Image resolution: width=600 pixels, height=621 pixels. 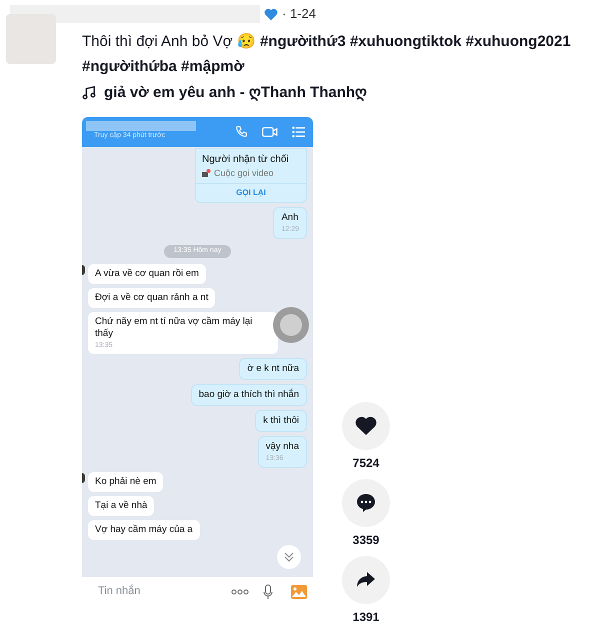 What do you see at coordinates (240, 591) in the screenshot?
I see `more-icon` at bounding box center [240, 591].